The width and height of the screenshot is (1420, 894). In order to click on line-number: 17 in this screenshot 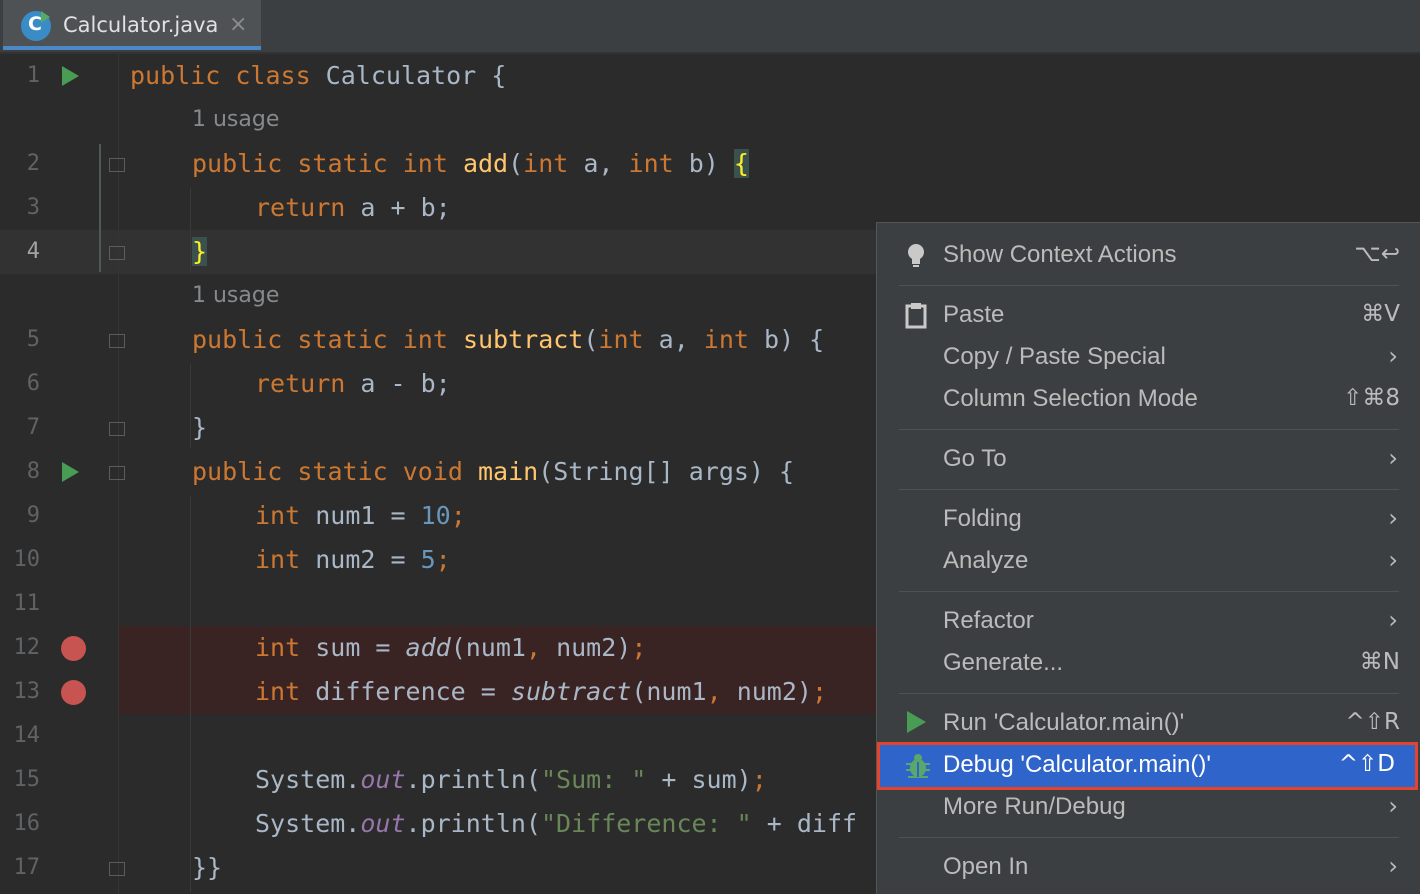, I will do `click(27, 867)`.